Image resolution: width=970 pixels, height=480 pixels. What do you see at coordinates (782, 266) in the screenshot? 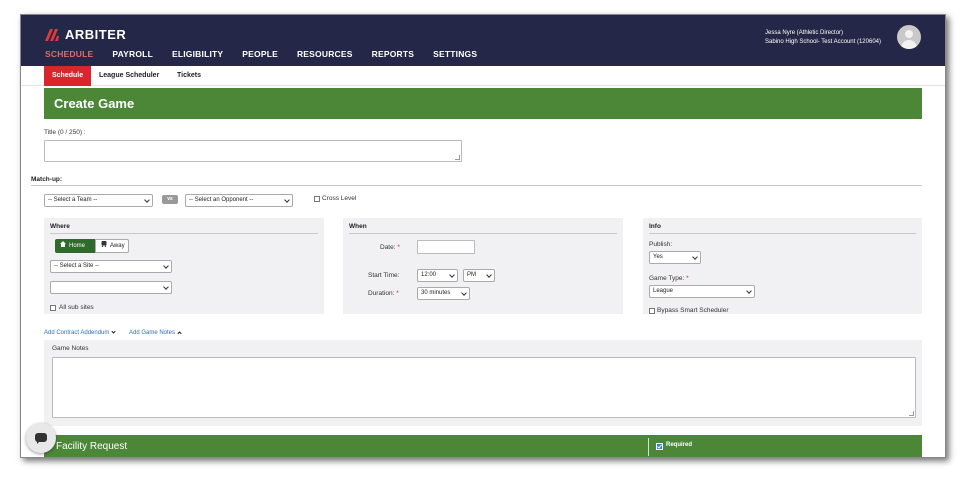
I see `info-panel: Info` at bounding box center [782, 266].